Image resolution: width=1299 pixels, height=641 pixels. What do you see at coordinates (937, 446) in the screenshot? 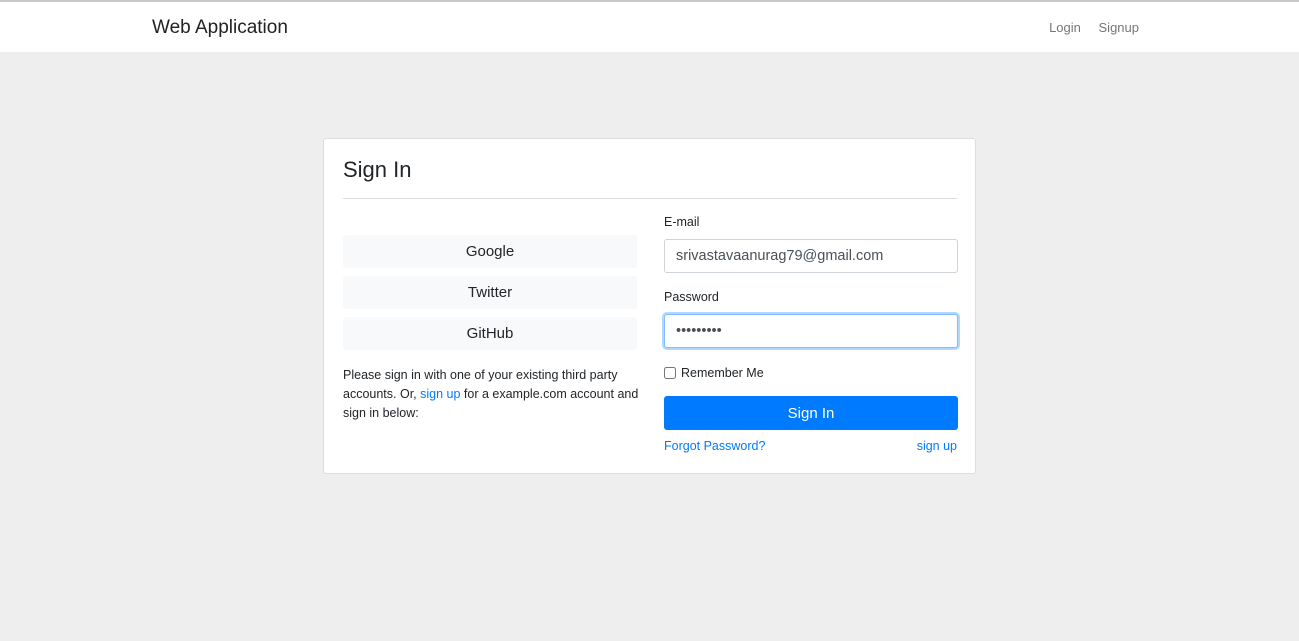
I see `signup-link: sign up` at bounding box center [937, 446].